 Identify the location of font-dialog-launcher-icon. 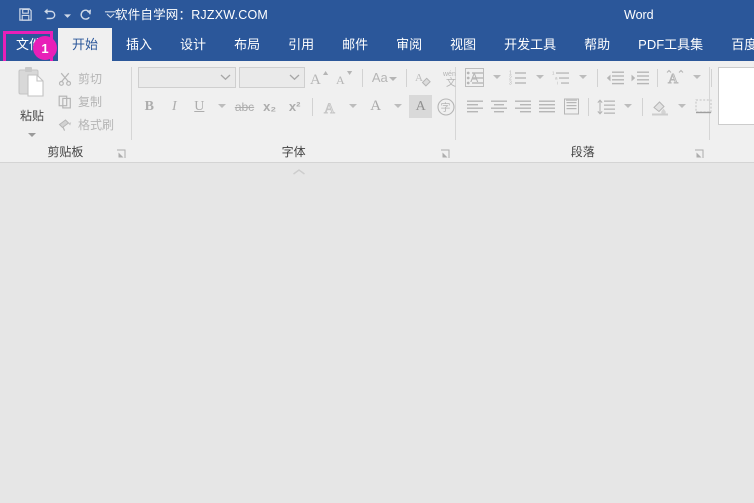
(445, 153).